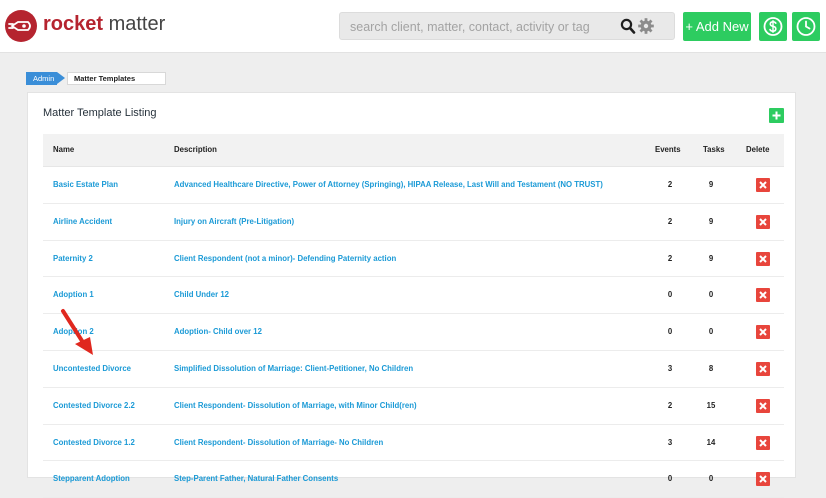 This screenshot has height=498, width=826. I want to click on header-description: Description, so click(195, 150).